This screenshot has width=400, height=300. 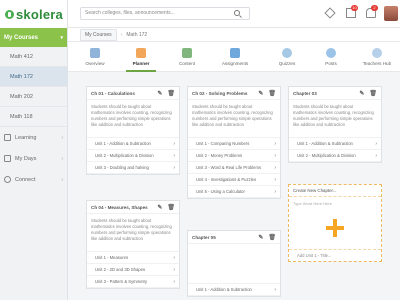 What do you see at coordinates (21, 37) in the screenshot?
I see `nav-my-courses-label: My Courses` at bounding box center [21, 37].